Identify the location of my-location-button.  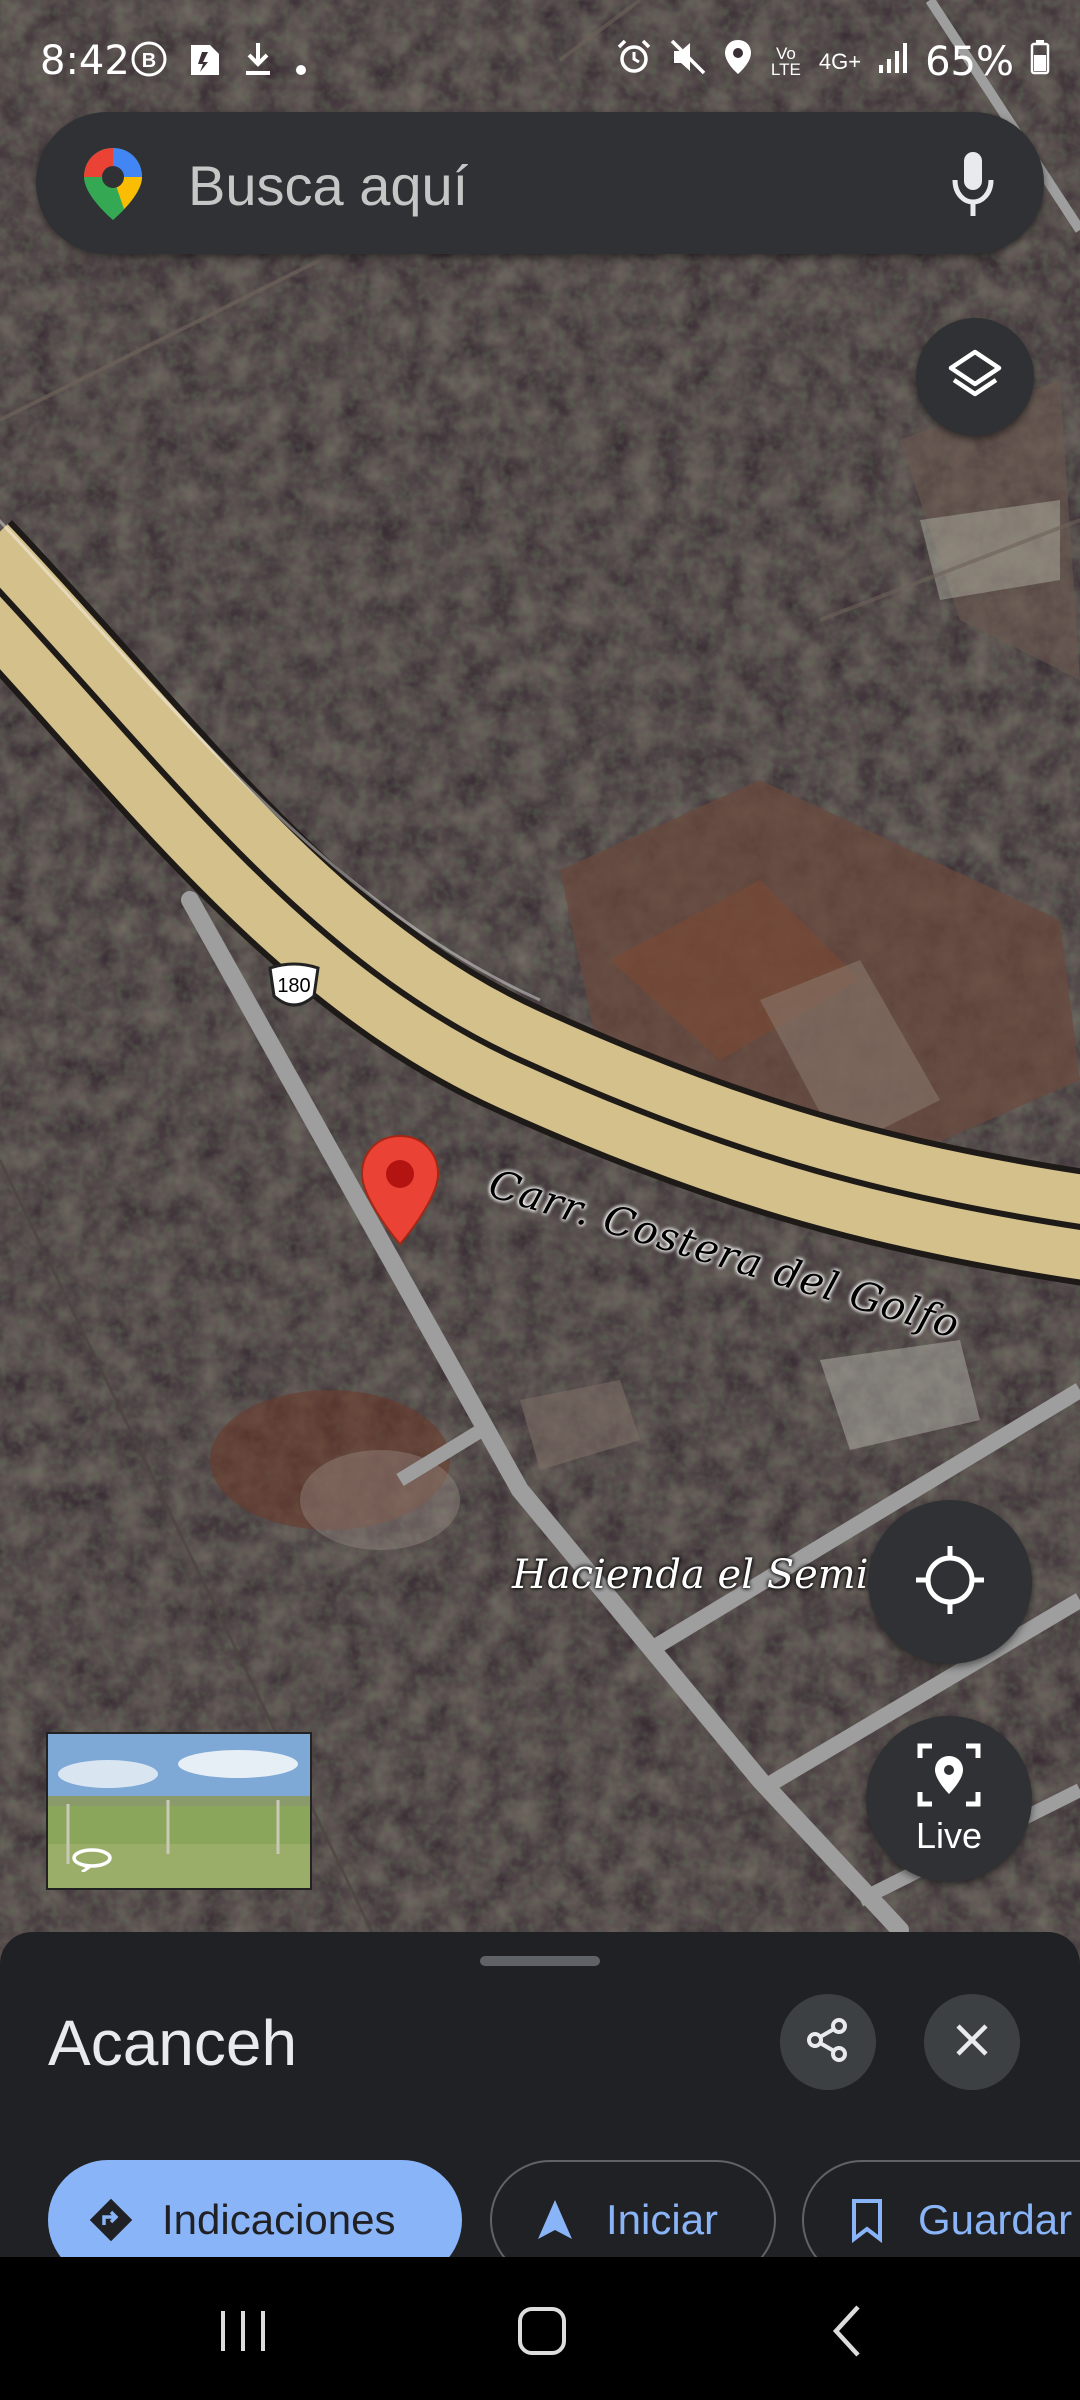
(950, 1582).